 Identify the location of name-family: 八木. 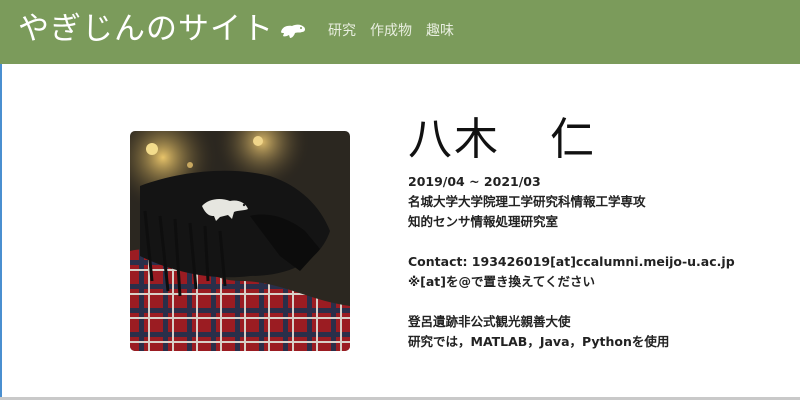
(454, 139).